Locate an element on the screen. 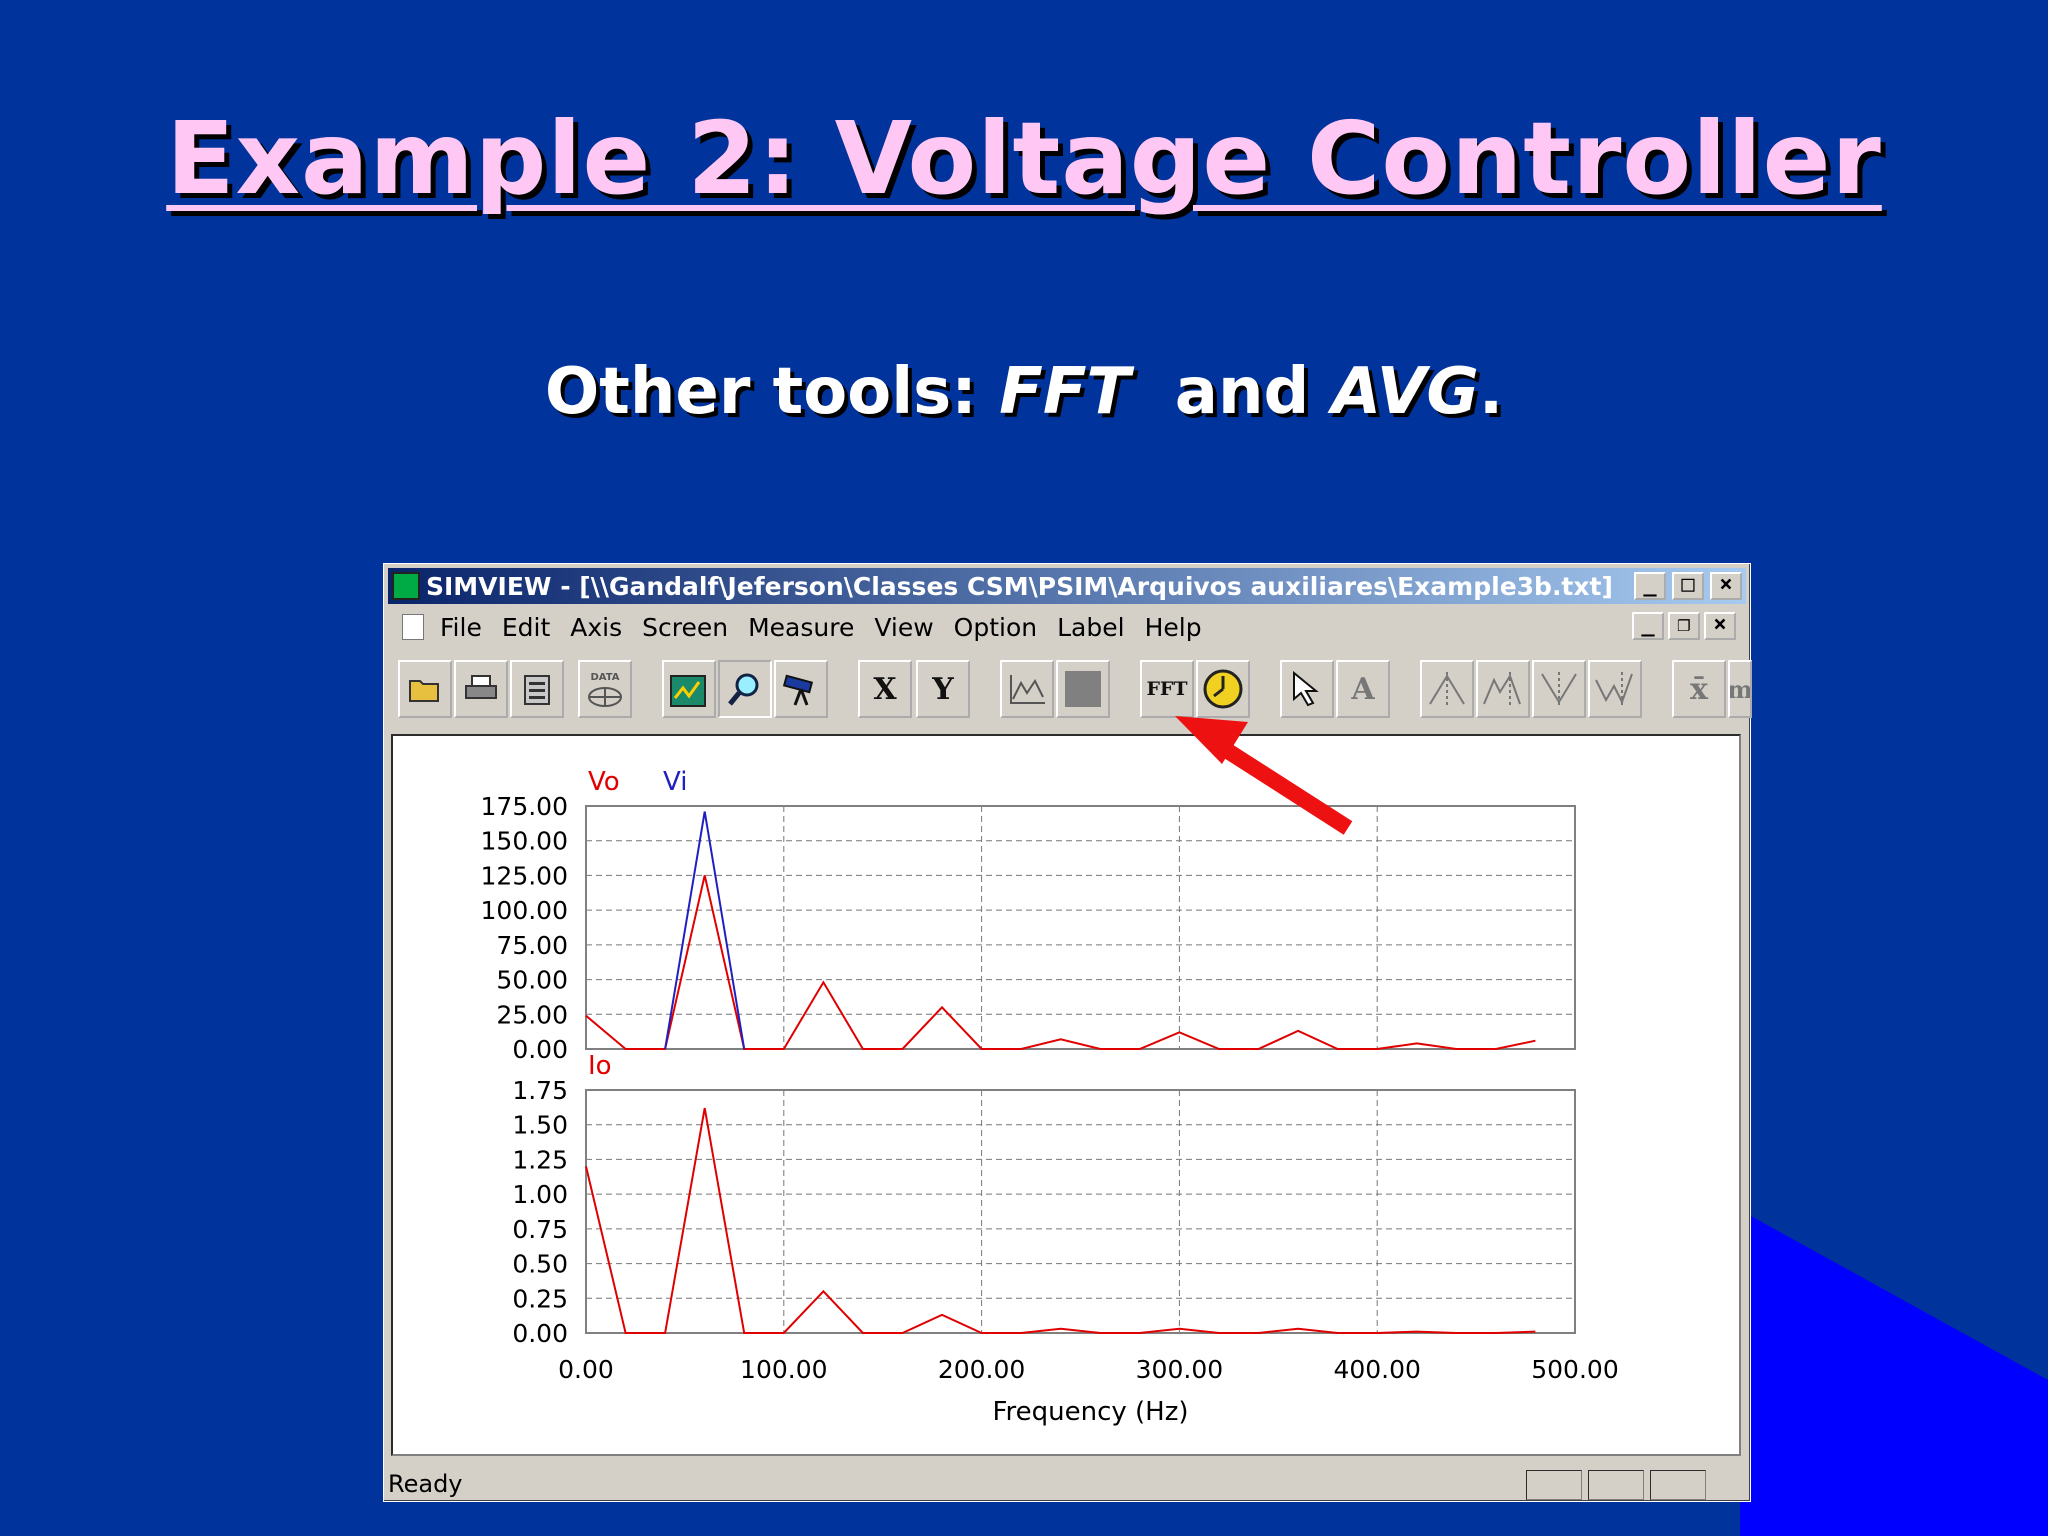  legend-label: Io is located at coordinates (600, 1066).